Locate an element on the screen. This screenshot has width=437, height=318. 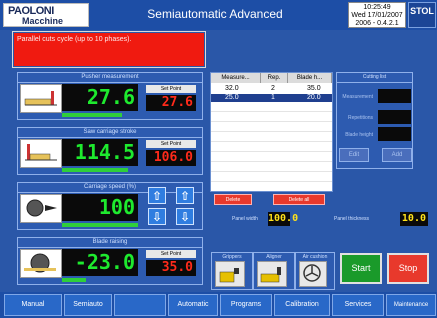
clock-date: Wed 17/01/2007 is located at coordinates (377, 15).